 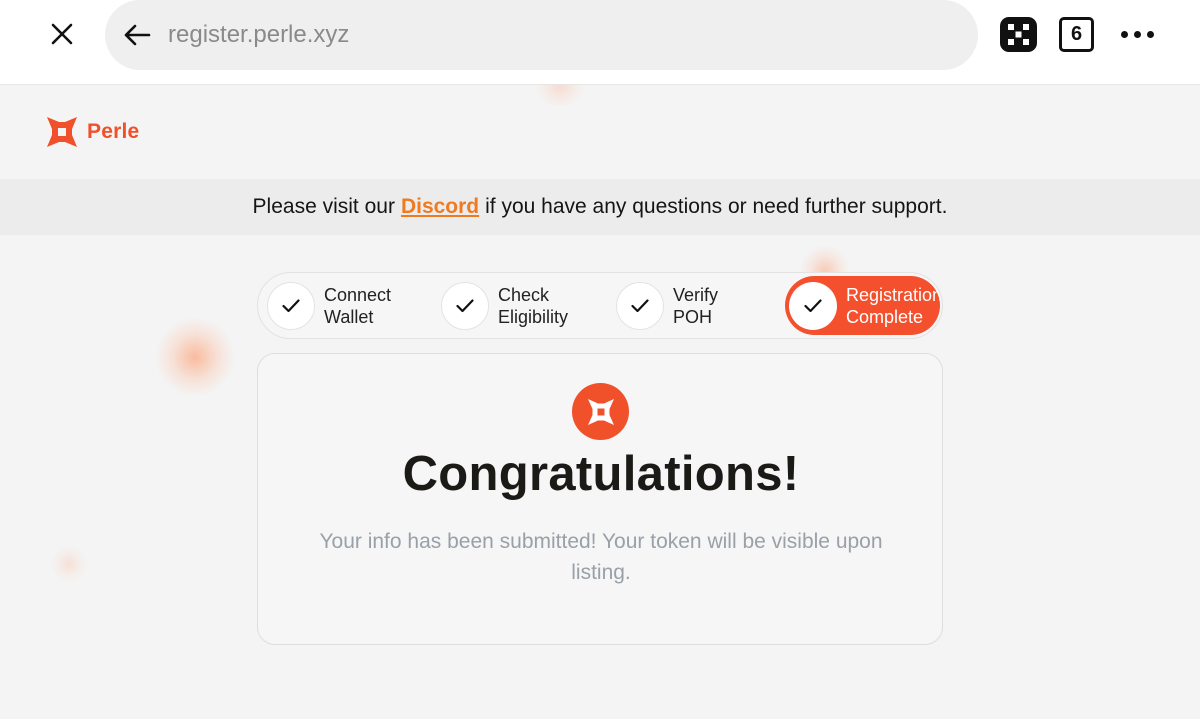 What do you see at coordinates (667, 305) in the screenshot?
I see `step-verify-poh: Verify POH` at bounding box center [667, 305].